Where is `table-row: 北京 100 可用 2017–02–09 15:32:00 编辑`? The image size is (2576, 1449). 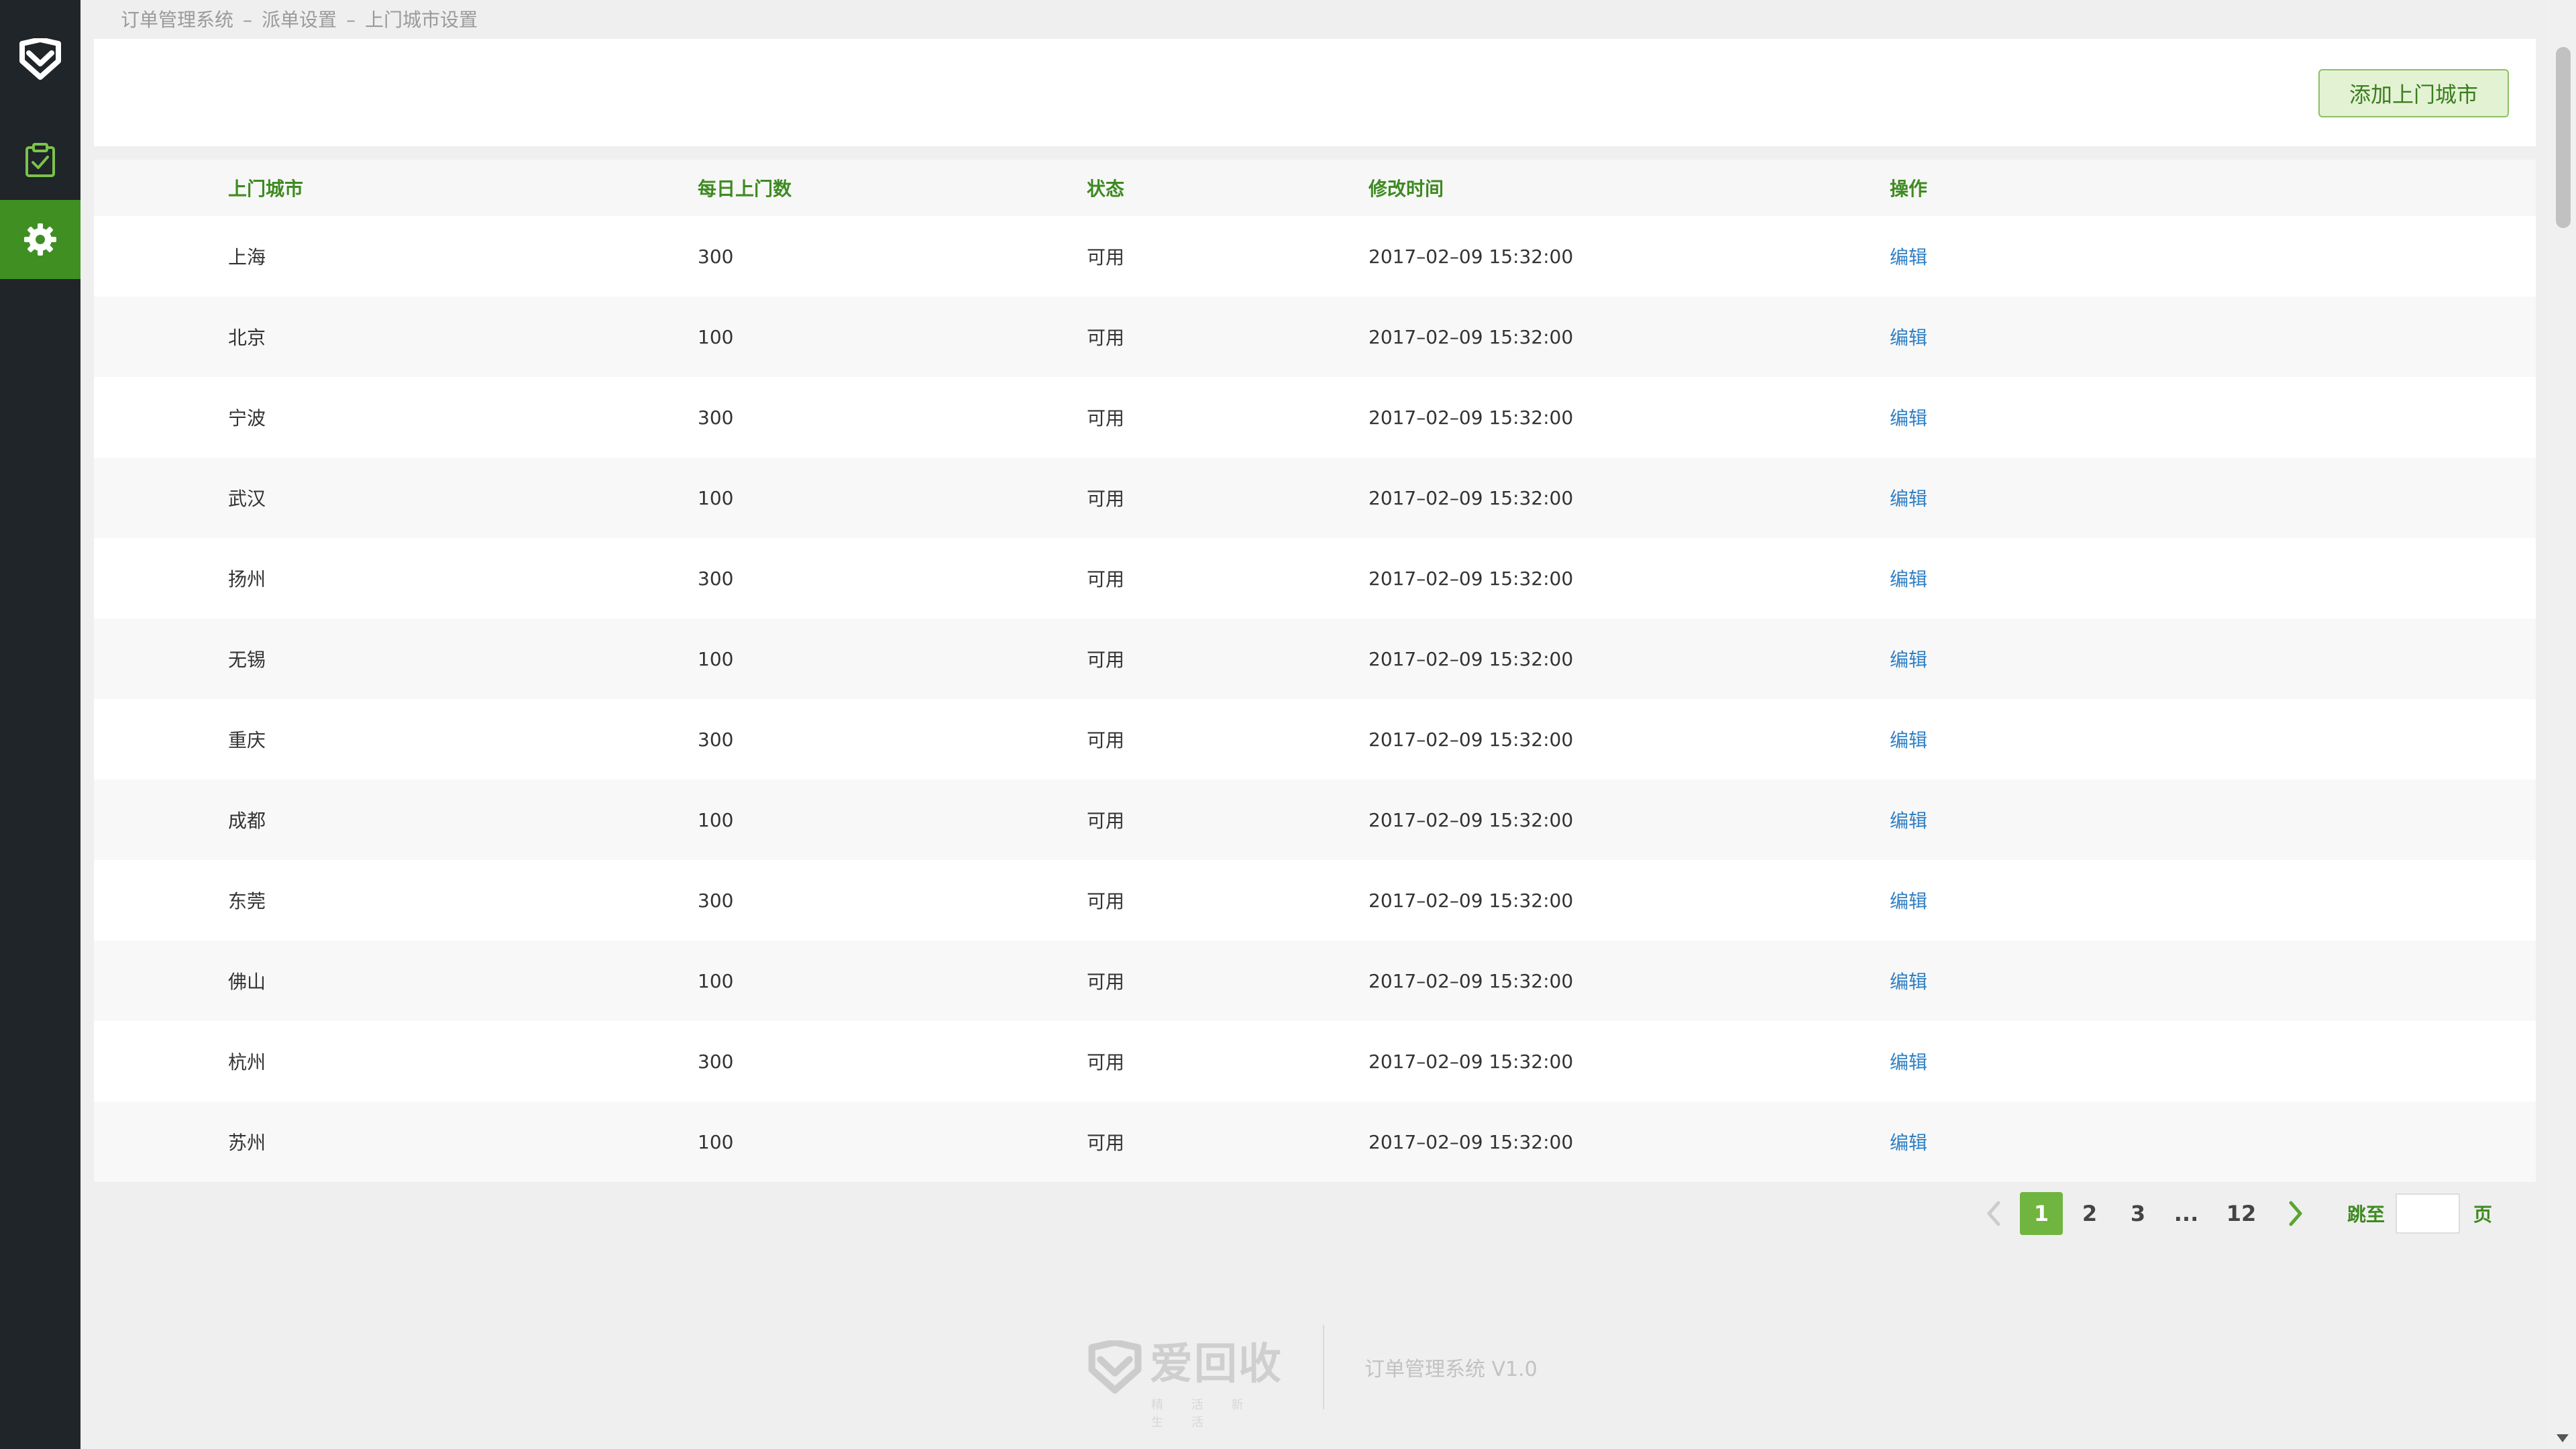 table-row: 北京 100 可用 2017–02–09 15:32:00 编辑 is located at coordinates (1315, 337).